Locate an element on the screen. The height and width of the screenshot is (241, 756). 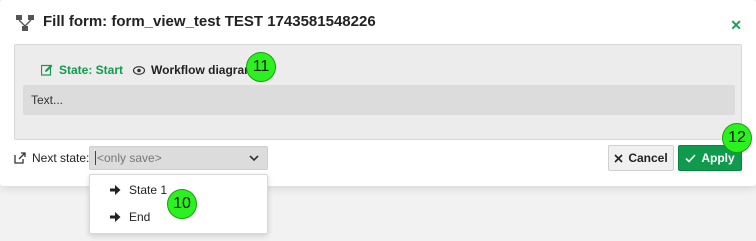
annotation-badge: 11 is located at coordinates (261, 67).